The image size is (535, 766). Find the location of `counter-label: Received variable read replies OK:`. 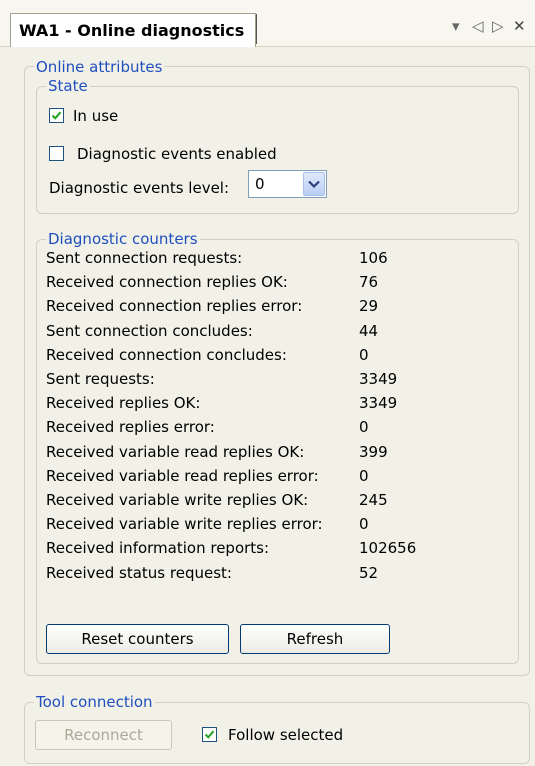

counter-label: Received variable read replies OK: is located at coordinates (175, 451).